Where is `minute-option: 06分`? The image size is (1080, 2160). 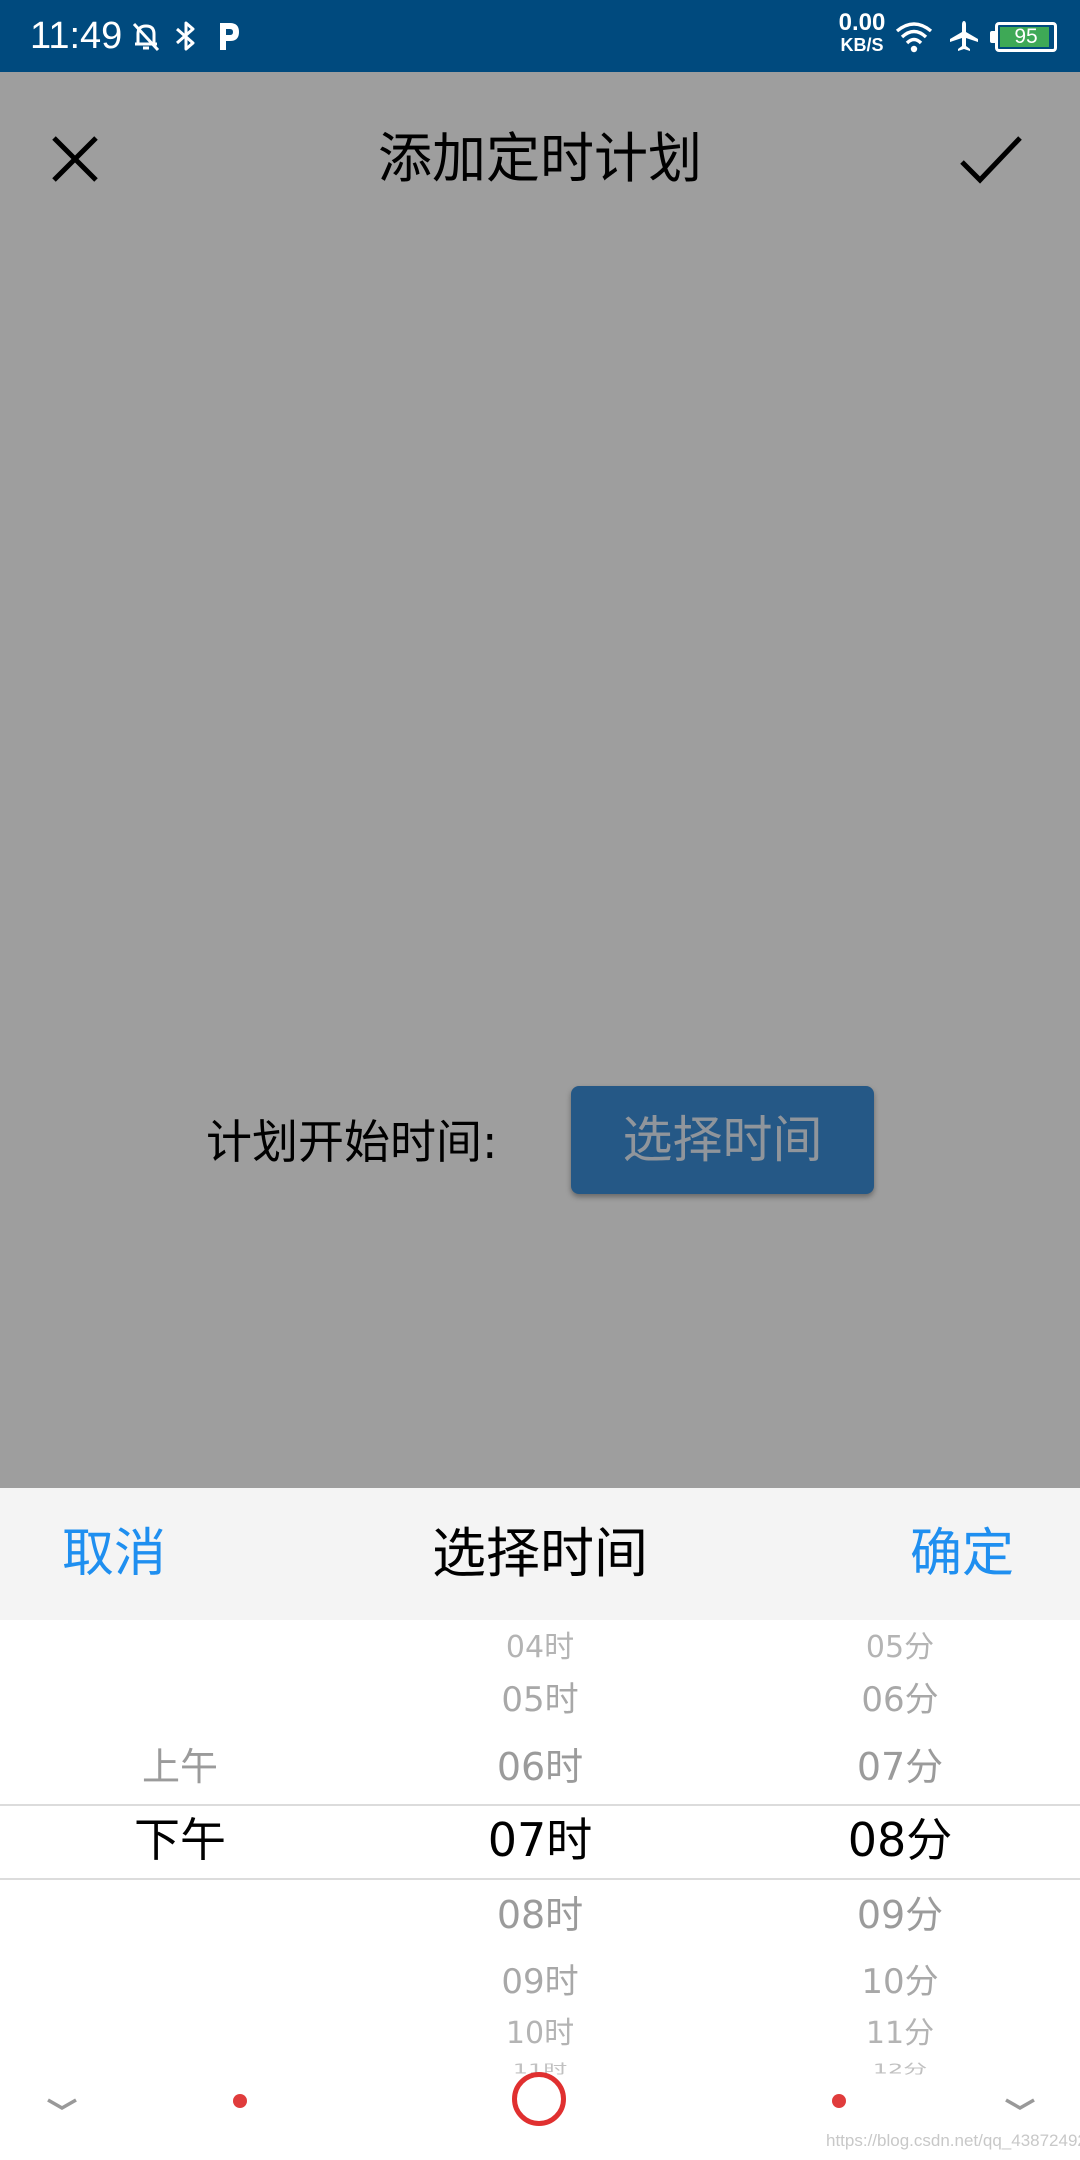 minute-option: 06分 is located at coordinates (900, 1700).